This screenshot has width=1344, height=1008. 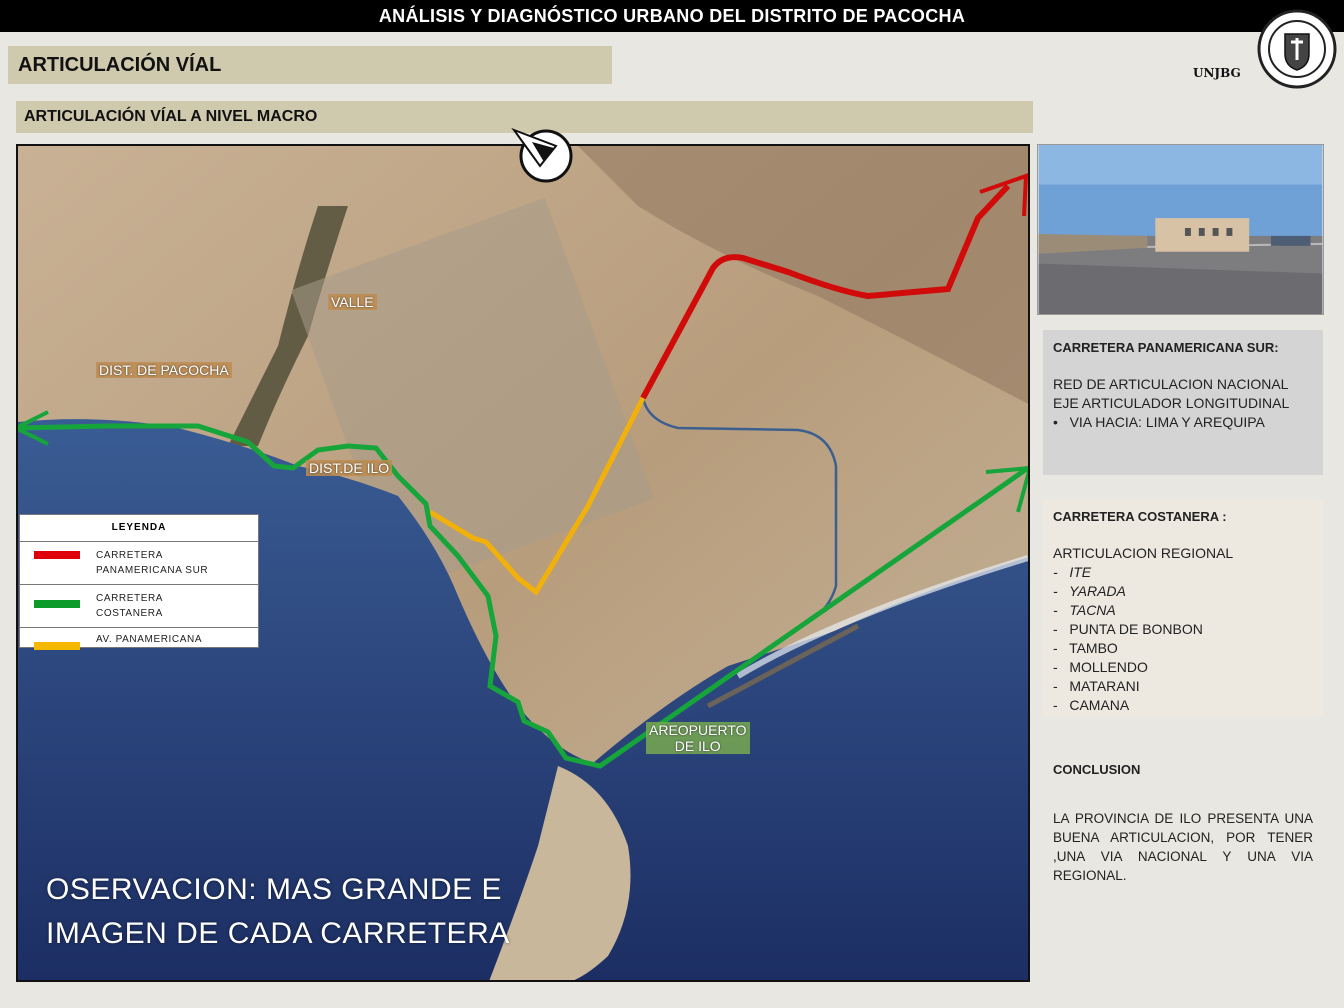 What do you see at coordinates (1143, 553) in the screenshot?
I see `costanera-intro: ARTICULACION REGIONAL` at bounding box center [1143, 553].